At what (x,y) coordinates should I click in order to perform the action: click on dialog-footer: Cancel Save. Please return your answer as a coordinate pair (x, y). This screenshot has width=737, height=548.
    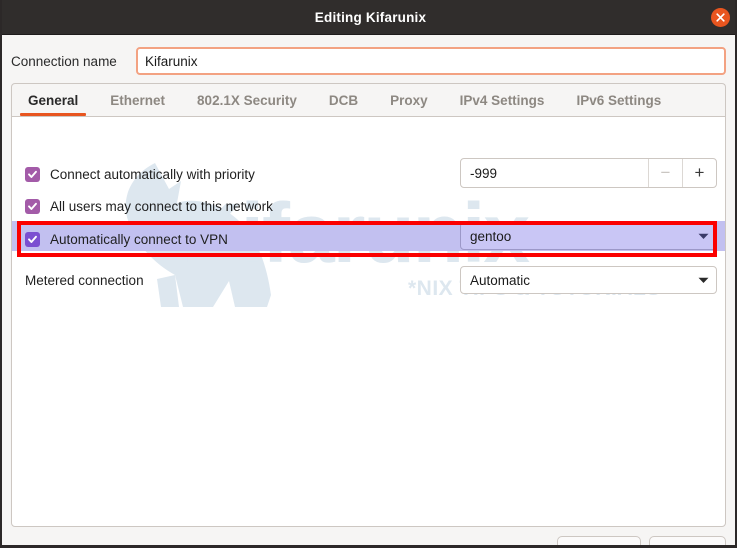
    Looking at the image, I should click on (368, 536).